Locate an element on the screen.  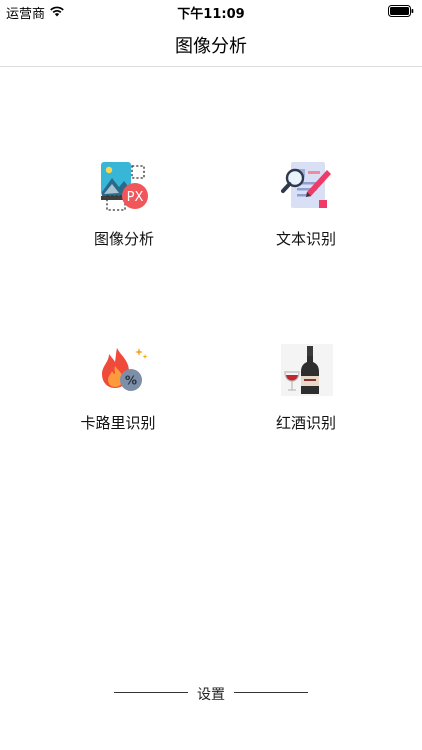
wine-recognition-label: 红酒识别 is located at coordinates (305, 423).